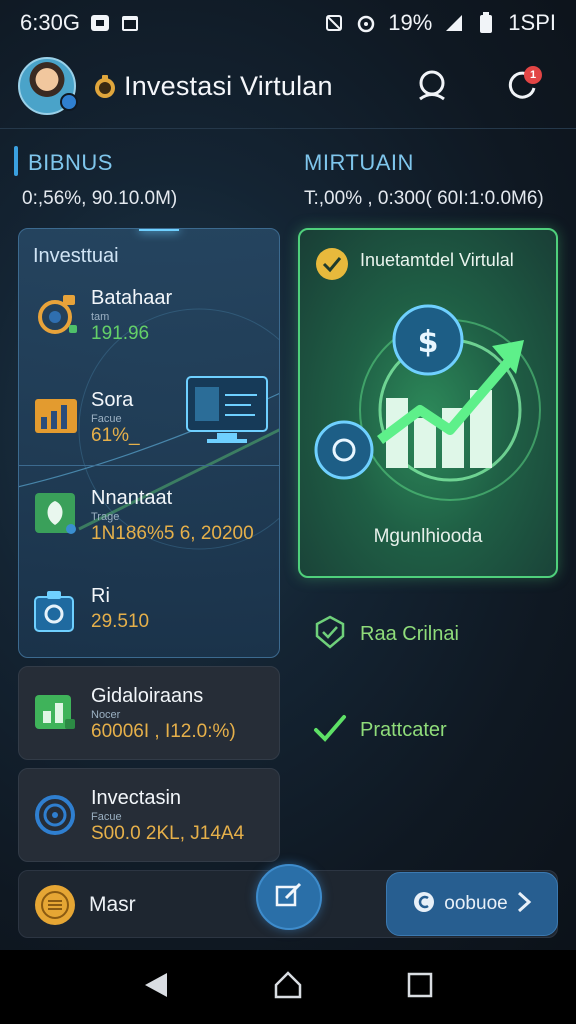 The image size is (576, 1024). What do you see at coordinates (56, 314) in the screenshot?
I see `gear-timer-icon` at bounding box center [56, 314].